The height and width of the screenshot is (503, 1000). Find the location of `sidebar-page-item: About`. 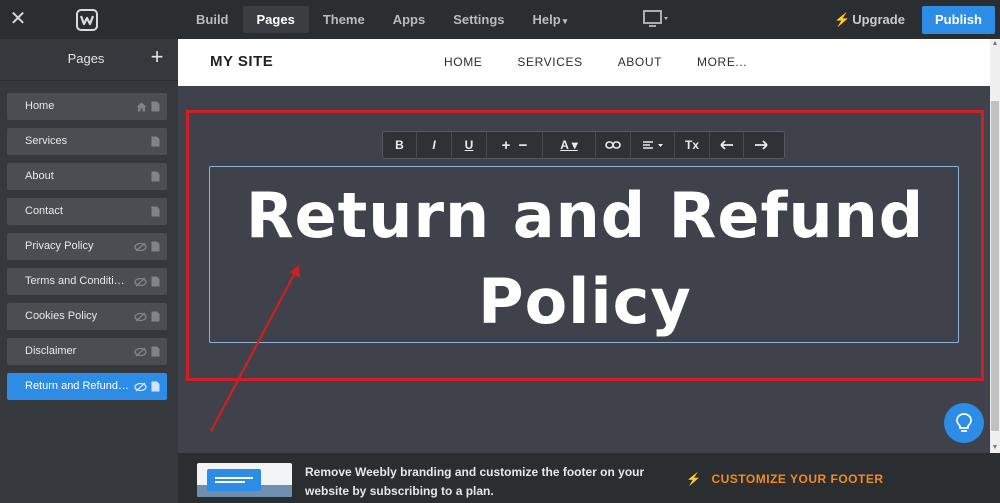

sidebar-page-item: About is located at coordinates (87, 176).